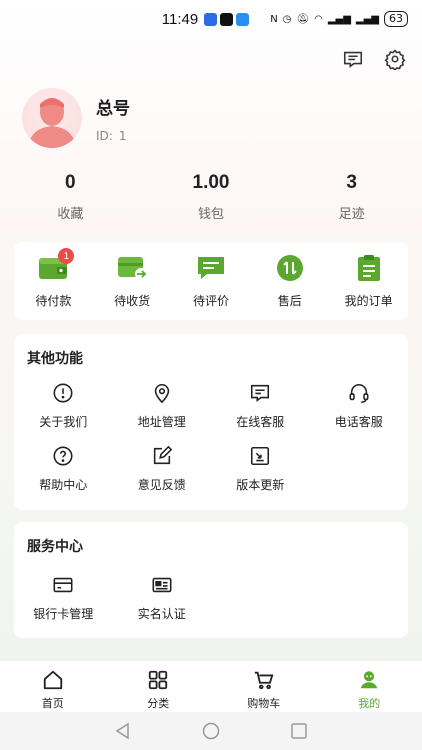 This screenshot has width=422, height=750. Describe the element at coordinates (161, 614) in the screenshot. I see `service-label: 实名认证` at that location.